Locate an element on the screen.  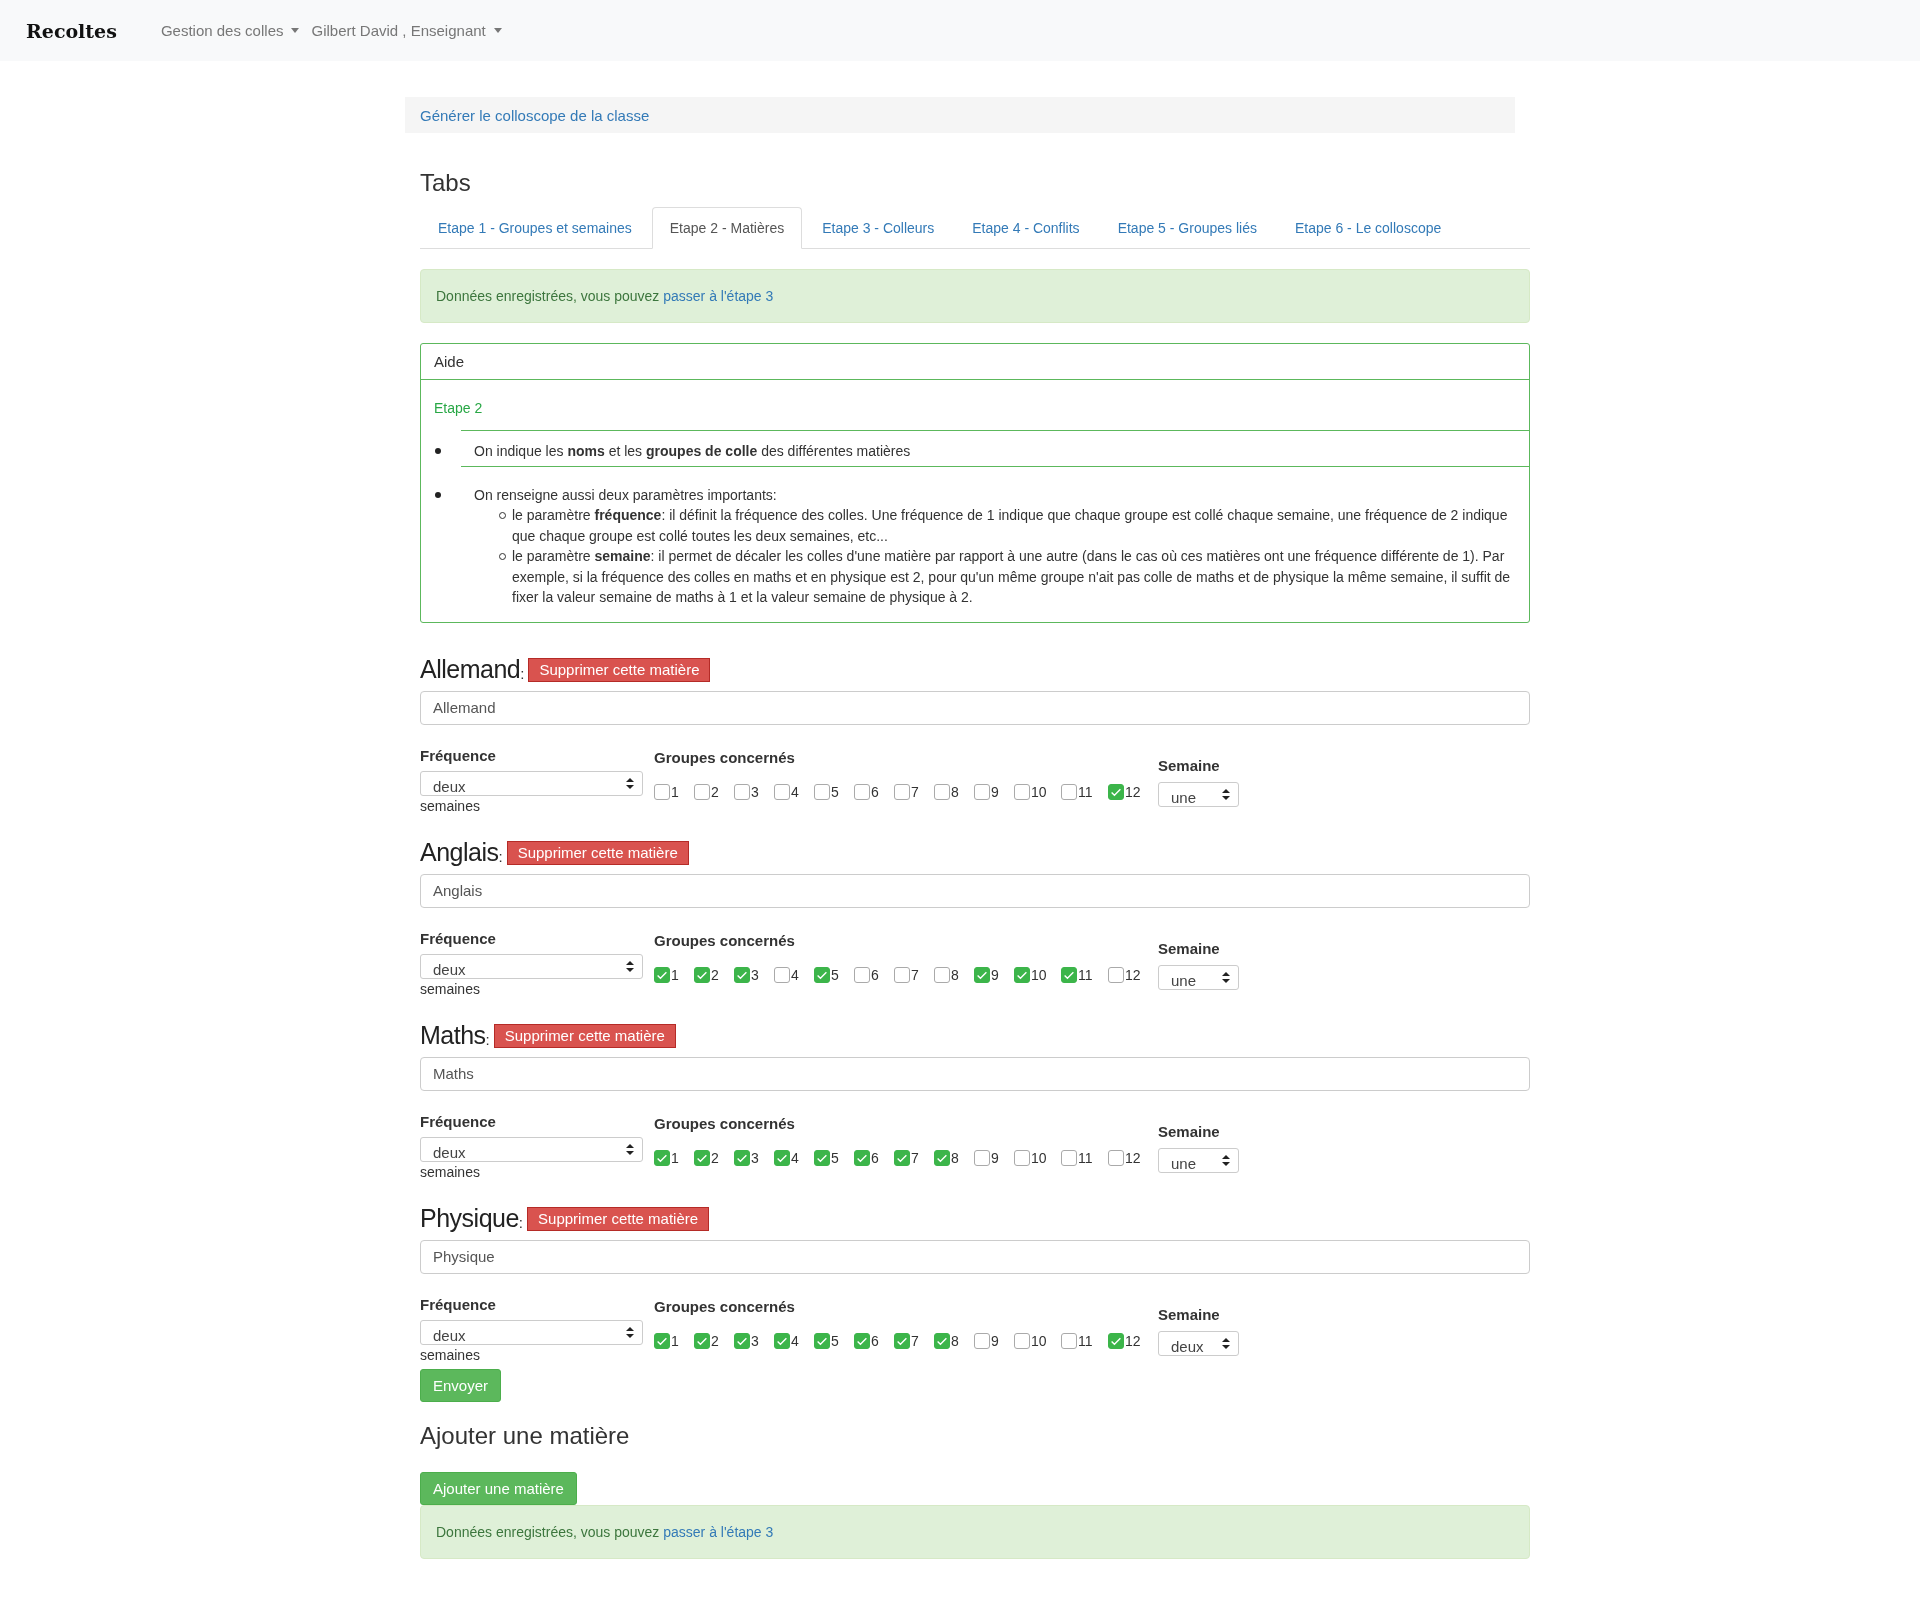
breadcrumb-link: Générer le colloscope de la classe is located at coordinates (535, 115).